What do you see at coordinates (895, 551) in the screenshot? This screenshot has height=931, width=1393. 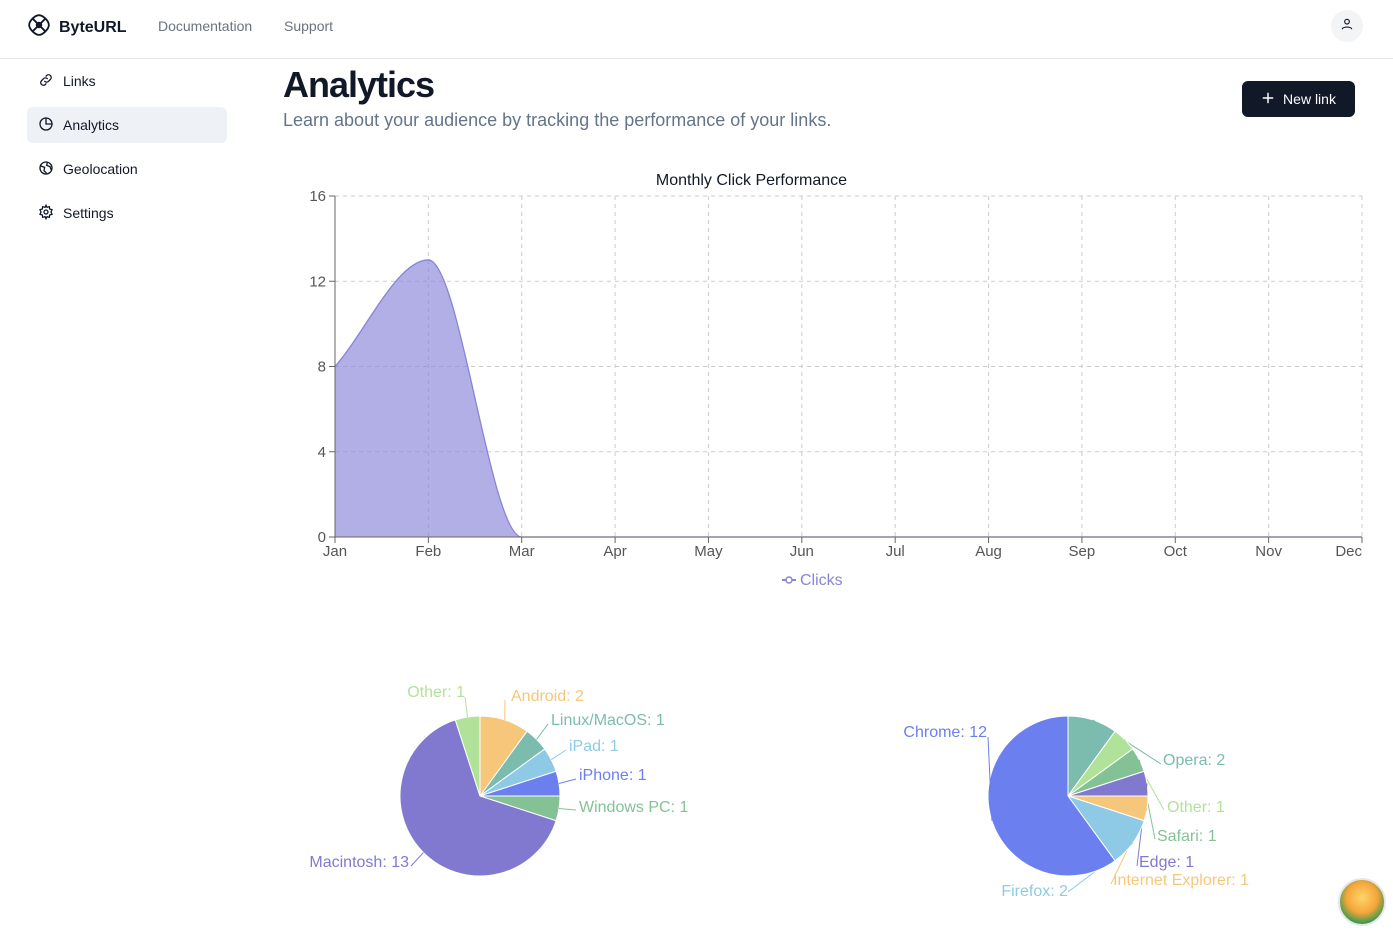 I see `x-tick-label: Jul` at bounding box center [895, 551].